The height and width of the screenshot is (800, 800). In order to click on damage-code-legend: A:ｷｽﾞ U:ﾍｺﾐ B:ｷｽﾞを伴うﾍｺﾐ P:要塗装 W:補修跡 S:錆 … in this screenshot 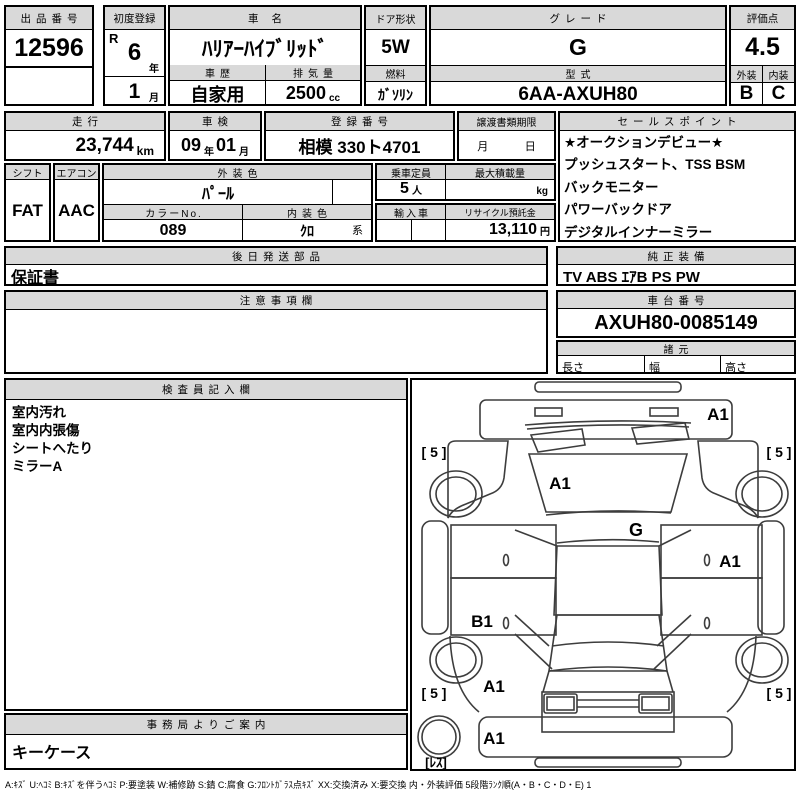, I will do `click(298, 785)`.